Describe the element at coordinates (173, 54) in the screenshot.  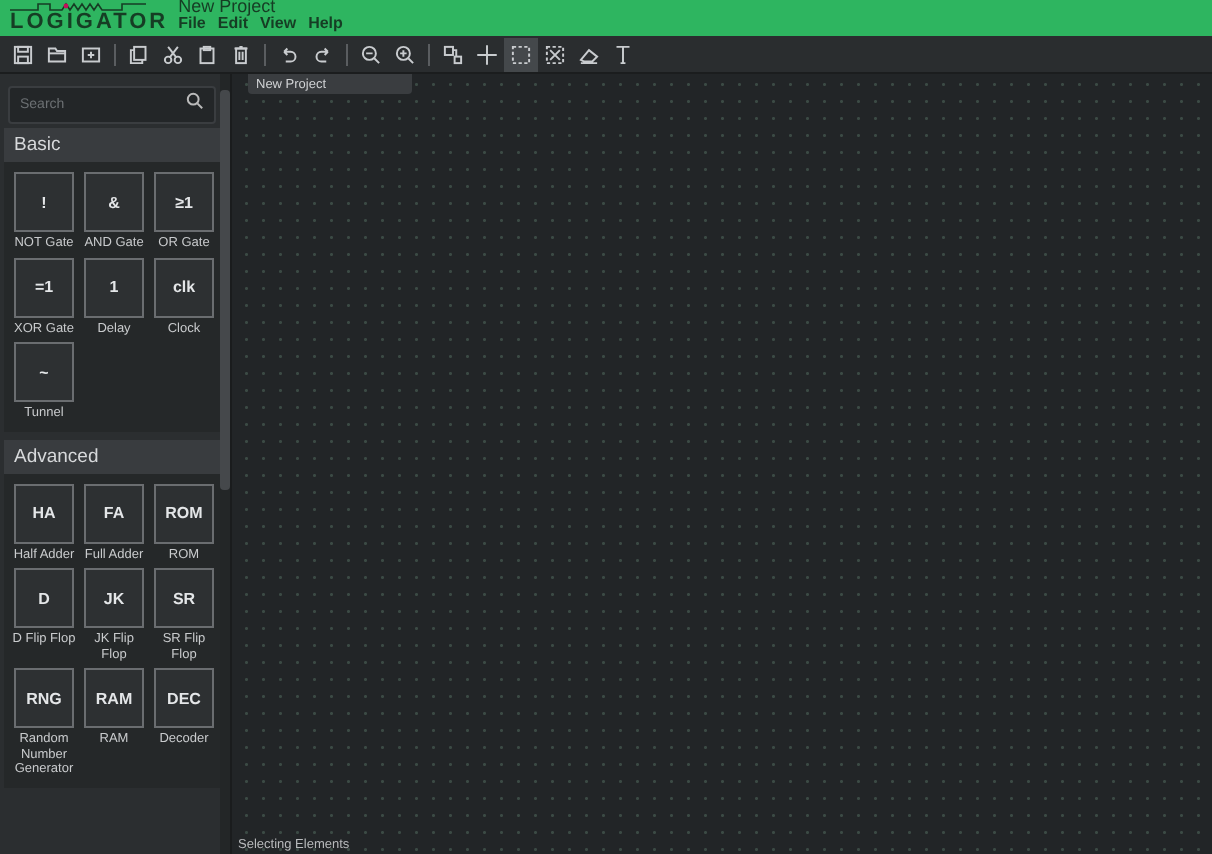
I see `cut-icon` at that location.